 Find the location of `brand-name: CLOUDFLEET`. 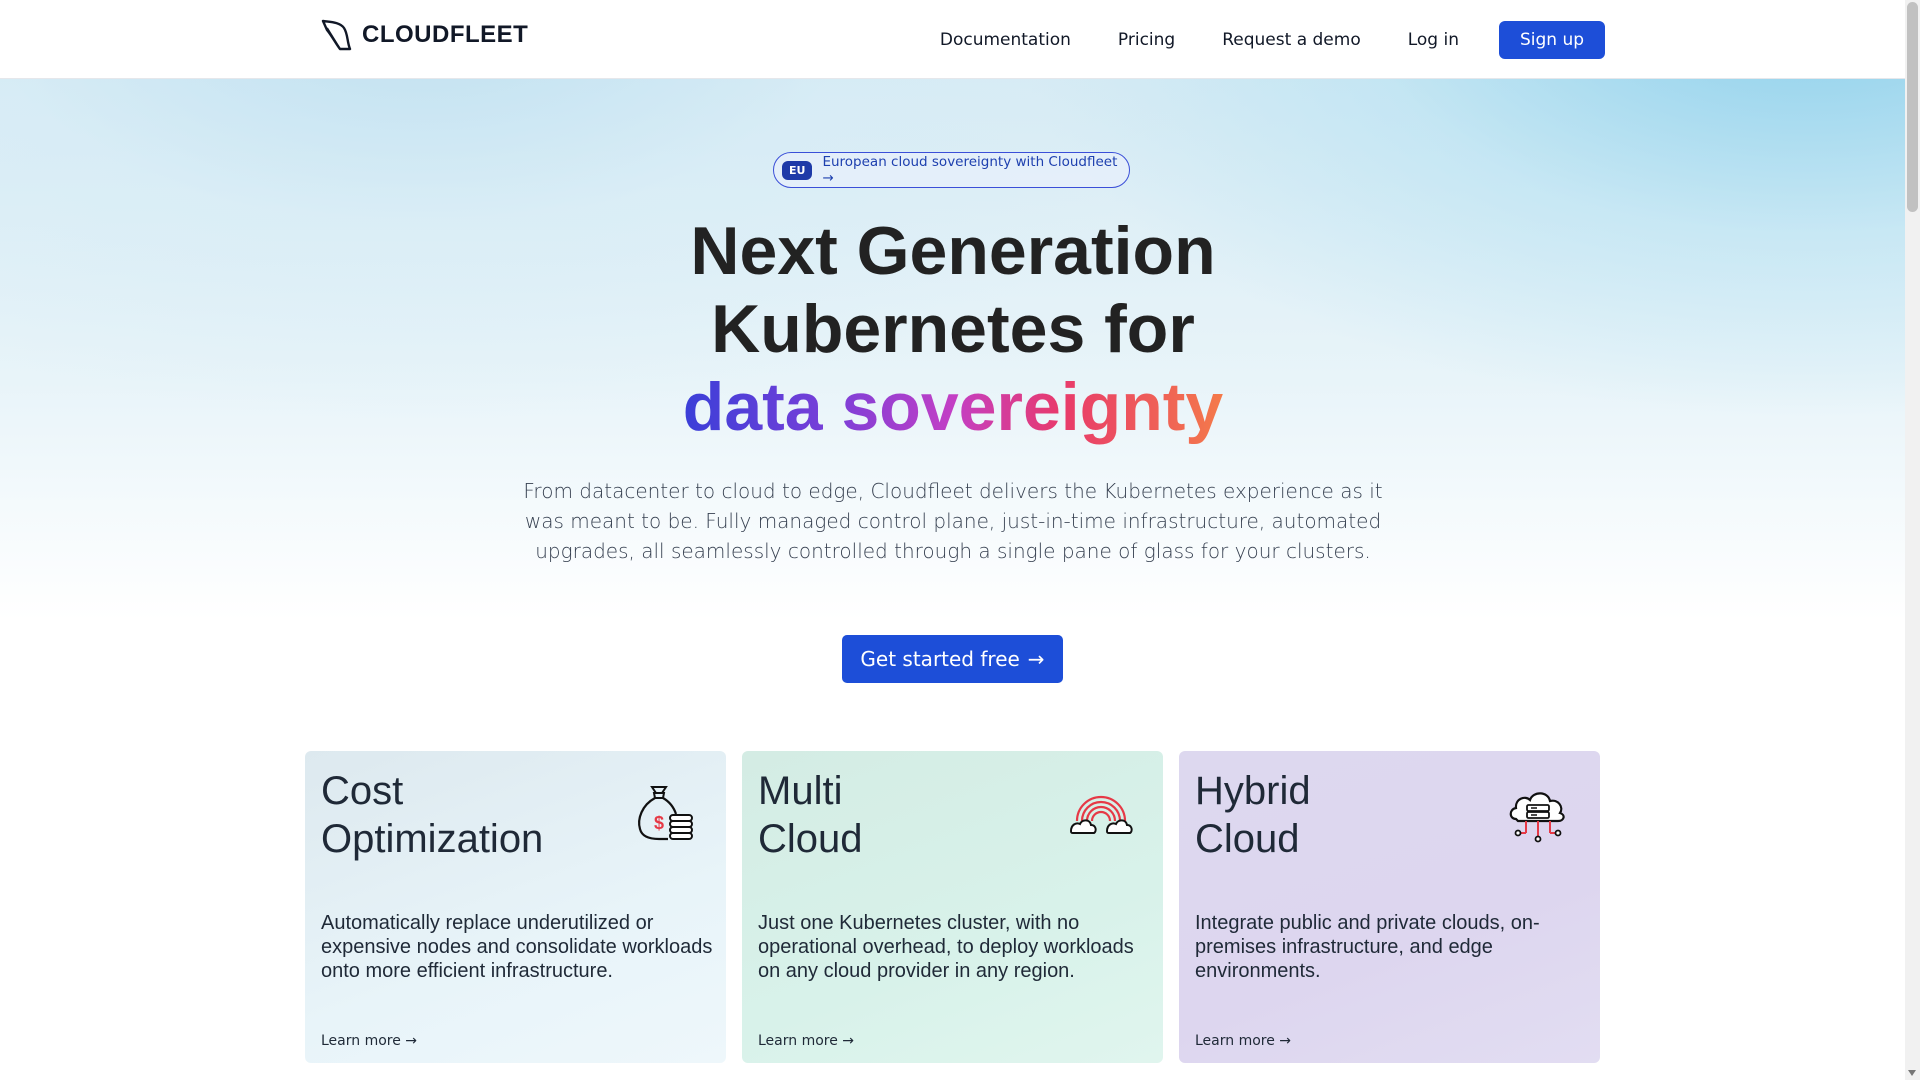

brand-name: CLOUDFLEET is located at coordinates (445, 34).